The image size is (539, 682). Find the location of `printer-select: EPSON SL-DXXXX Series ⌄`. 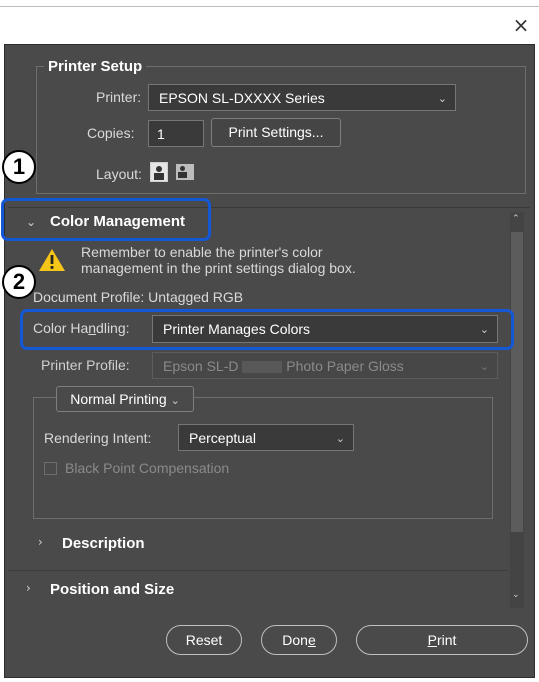

printer-select: EPSON SL-DXXXX Series ⌄ is located at coordinates (302, 97).